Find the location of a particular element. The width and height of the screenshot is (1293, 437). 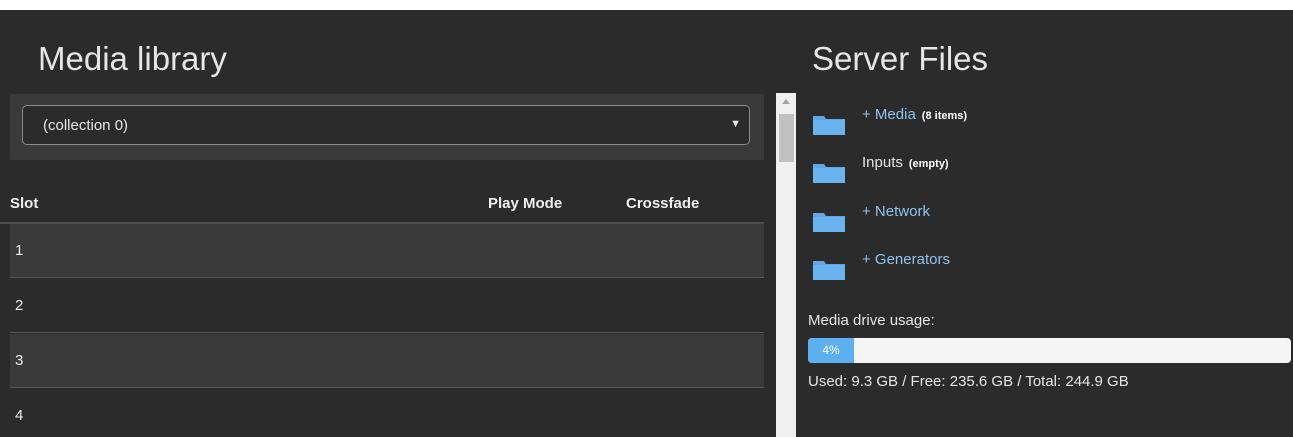

scrollbar-thumb is located at coordinates (786, 138).